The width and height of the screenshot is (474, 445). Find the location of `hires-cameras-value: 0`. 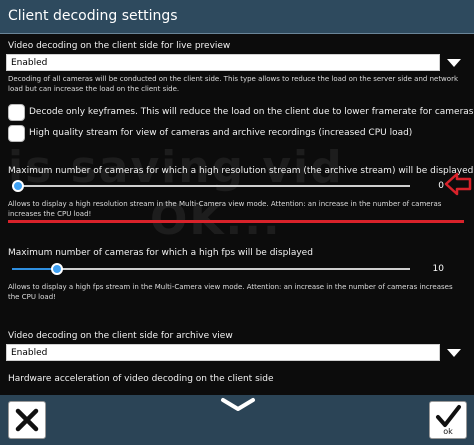

hires-cameras-value: 0 is located at coordinates (441, 186).